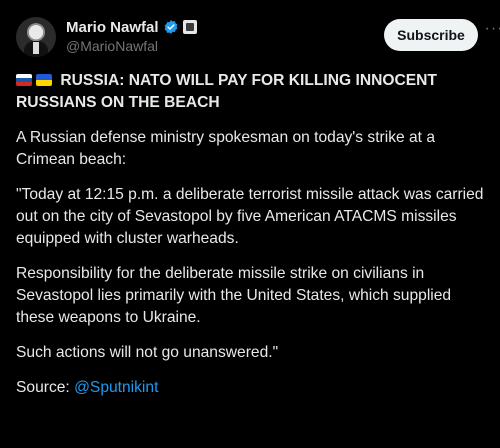  Describe the element at coordinates (112, 27) in the screenshot. I see `author-display-name: Mario Nawfal` at that location.